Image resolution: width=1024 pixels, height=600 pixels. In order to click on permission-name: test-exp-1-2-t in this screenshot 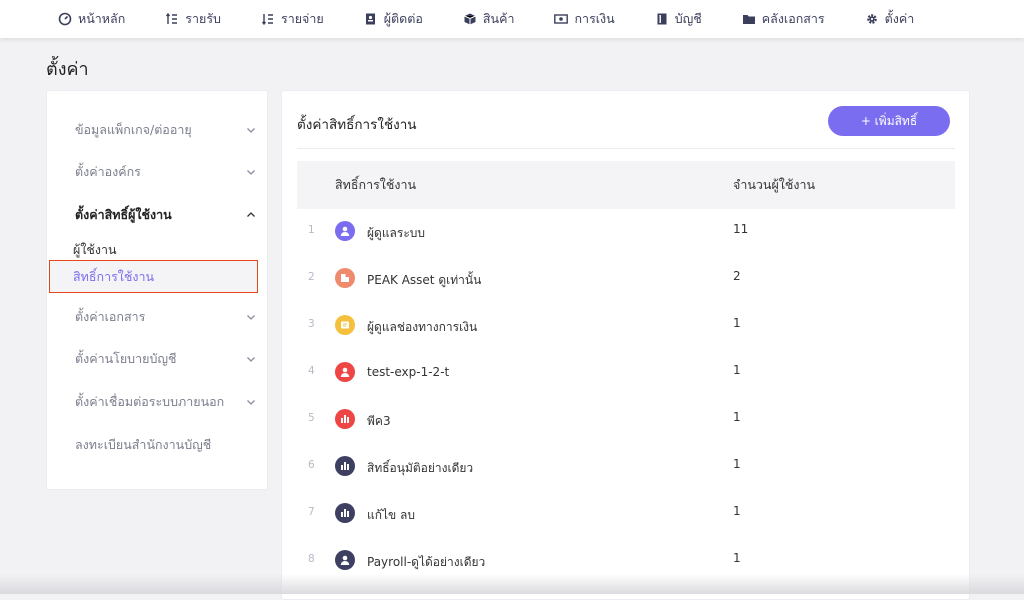, I will do `click(408, 372)`.